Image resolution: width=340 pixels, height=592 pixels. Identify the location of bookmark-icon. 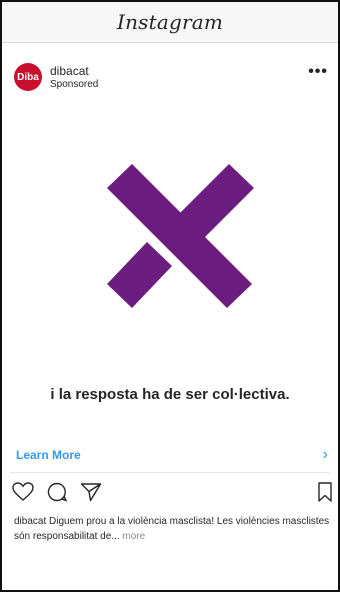
(325, 494).